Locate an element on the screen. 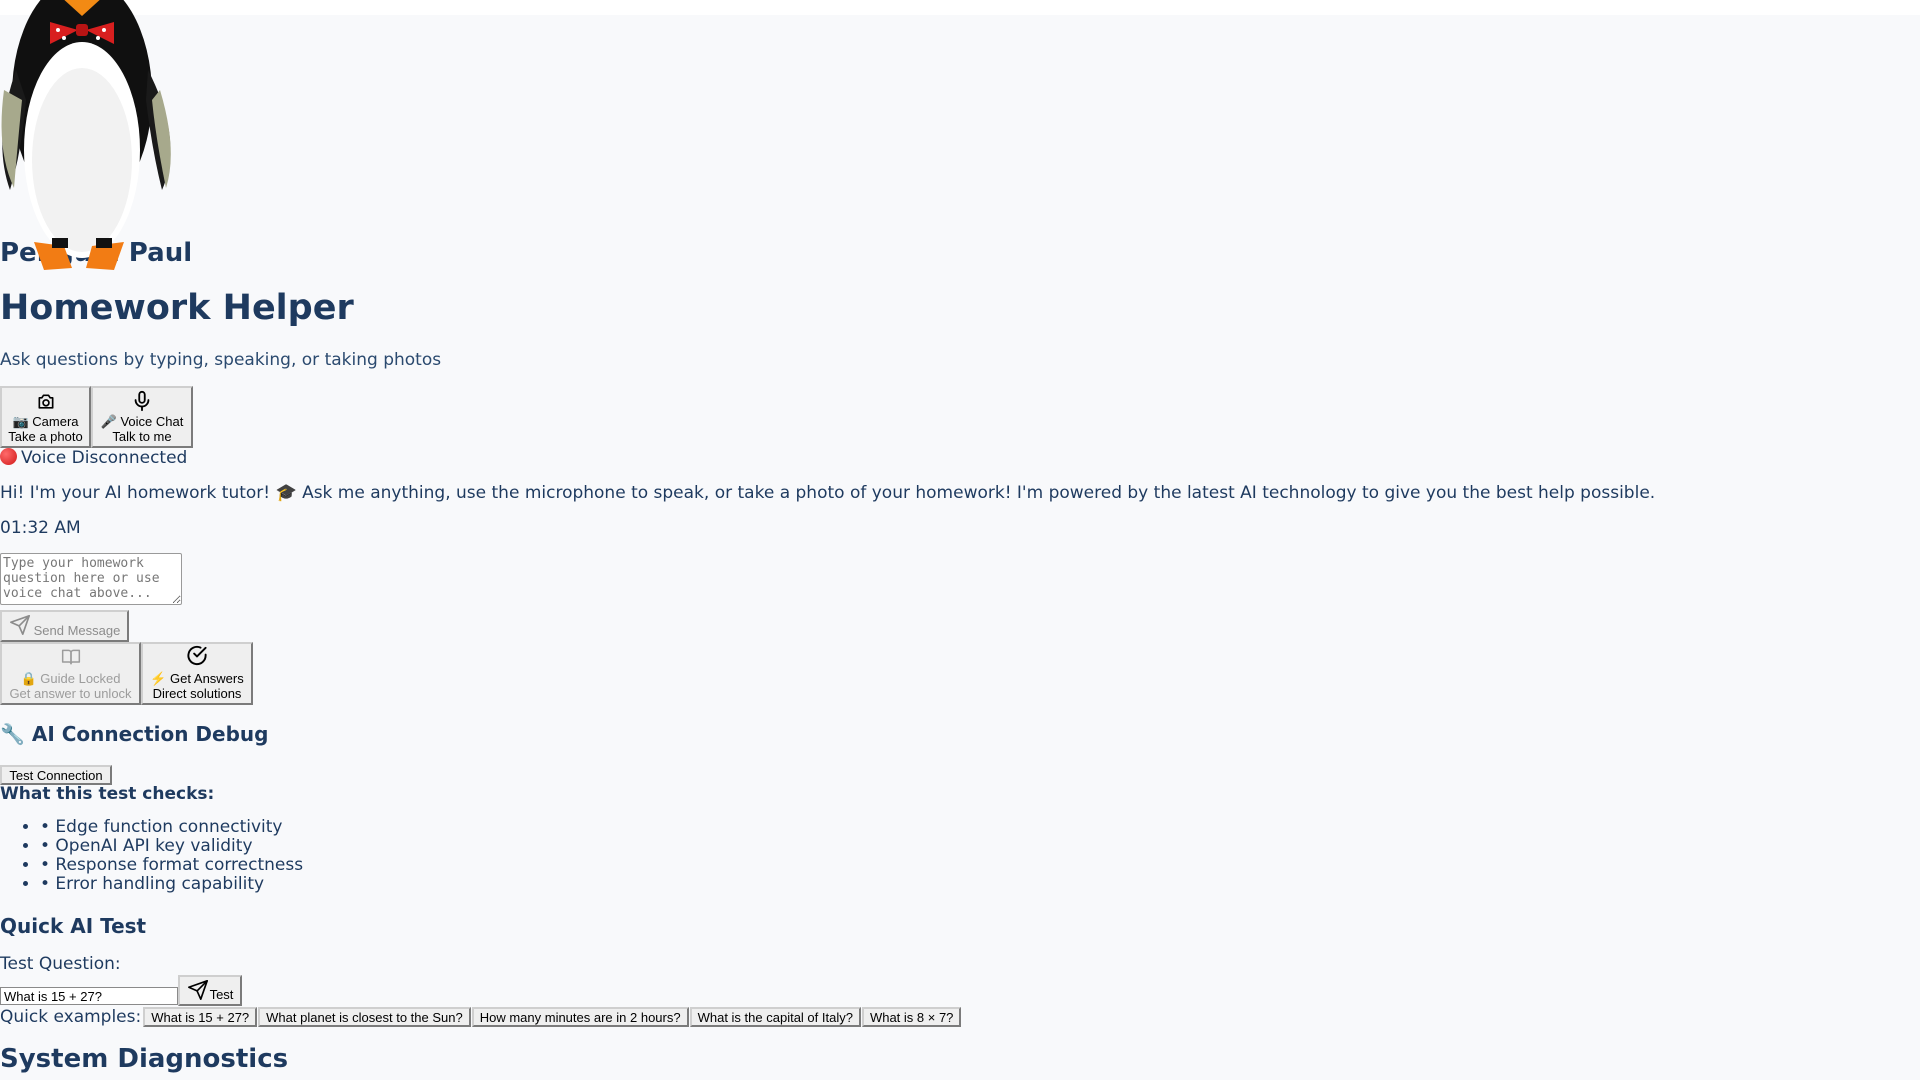  microphone-icon is located at coordinates (142, 401).